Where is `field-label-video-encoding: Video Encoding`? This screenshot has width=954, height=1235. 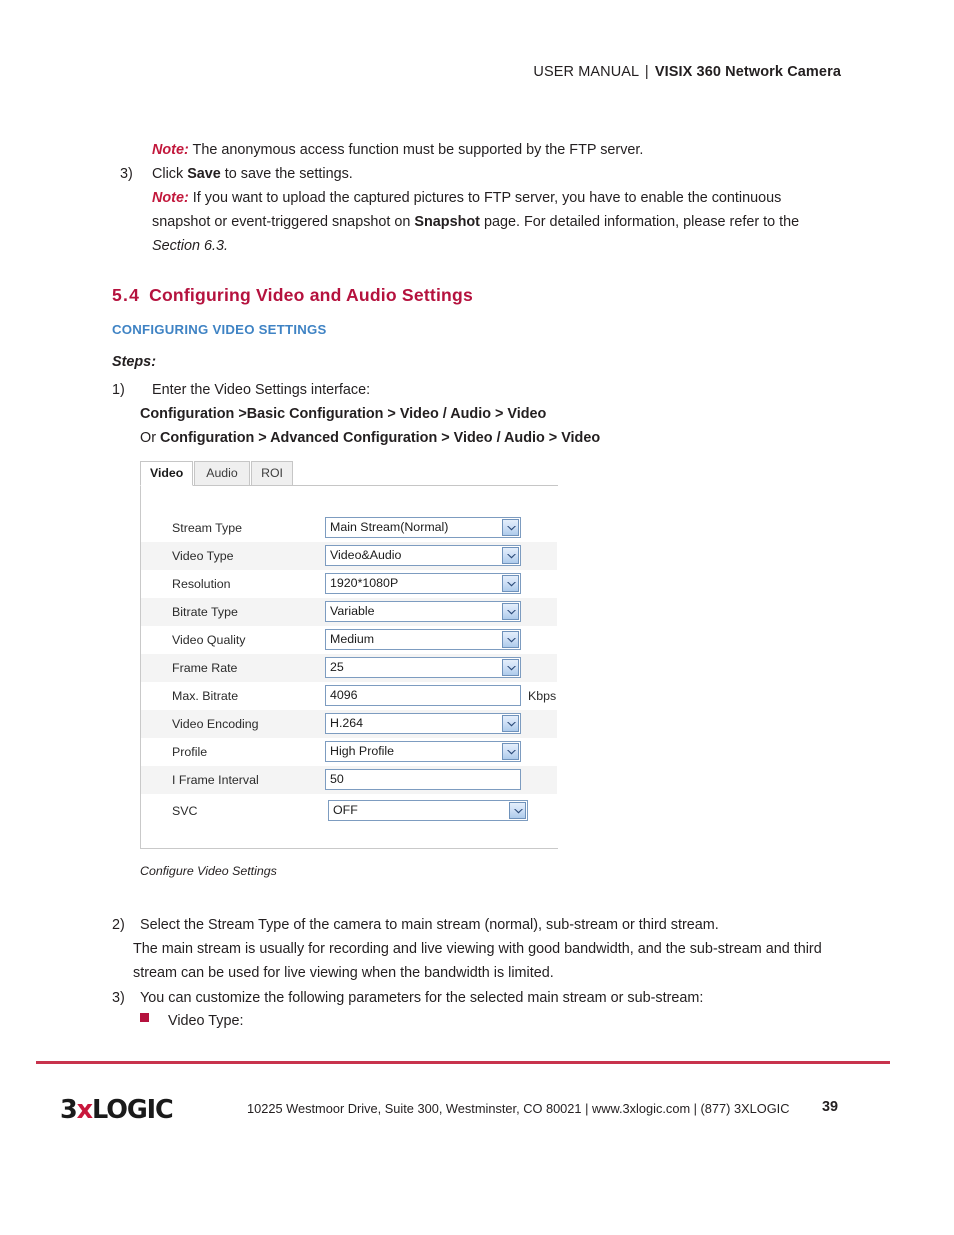 field-label-video-encoding: Video Encoding is located at coordinates (215, 724).